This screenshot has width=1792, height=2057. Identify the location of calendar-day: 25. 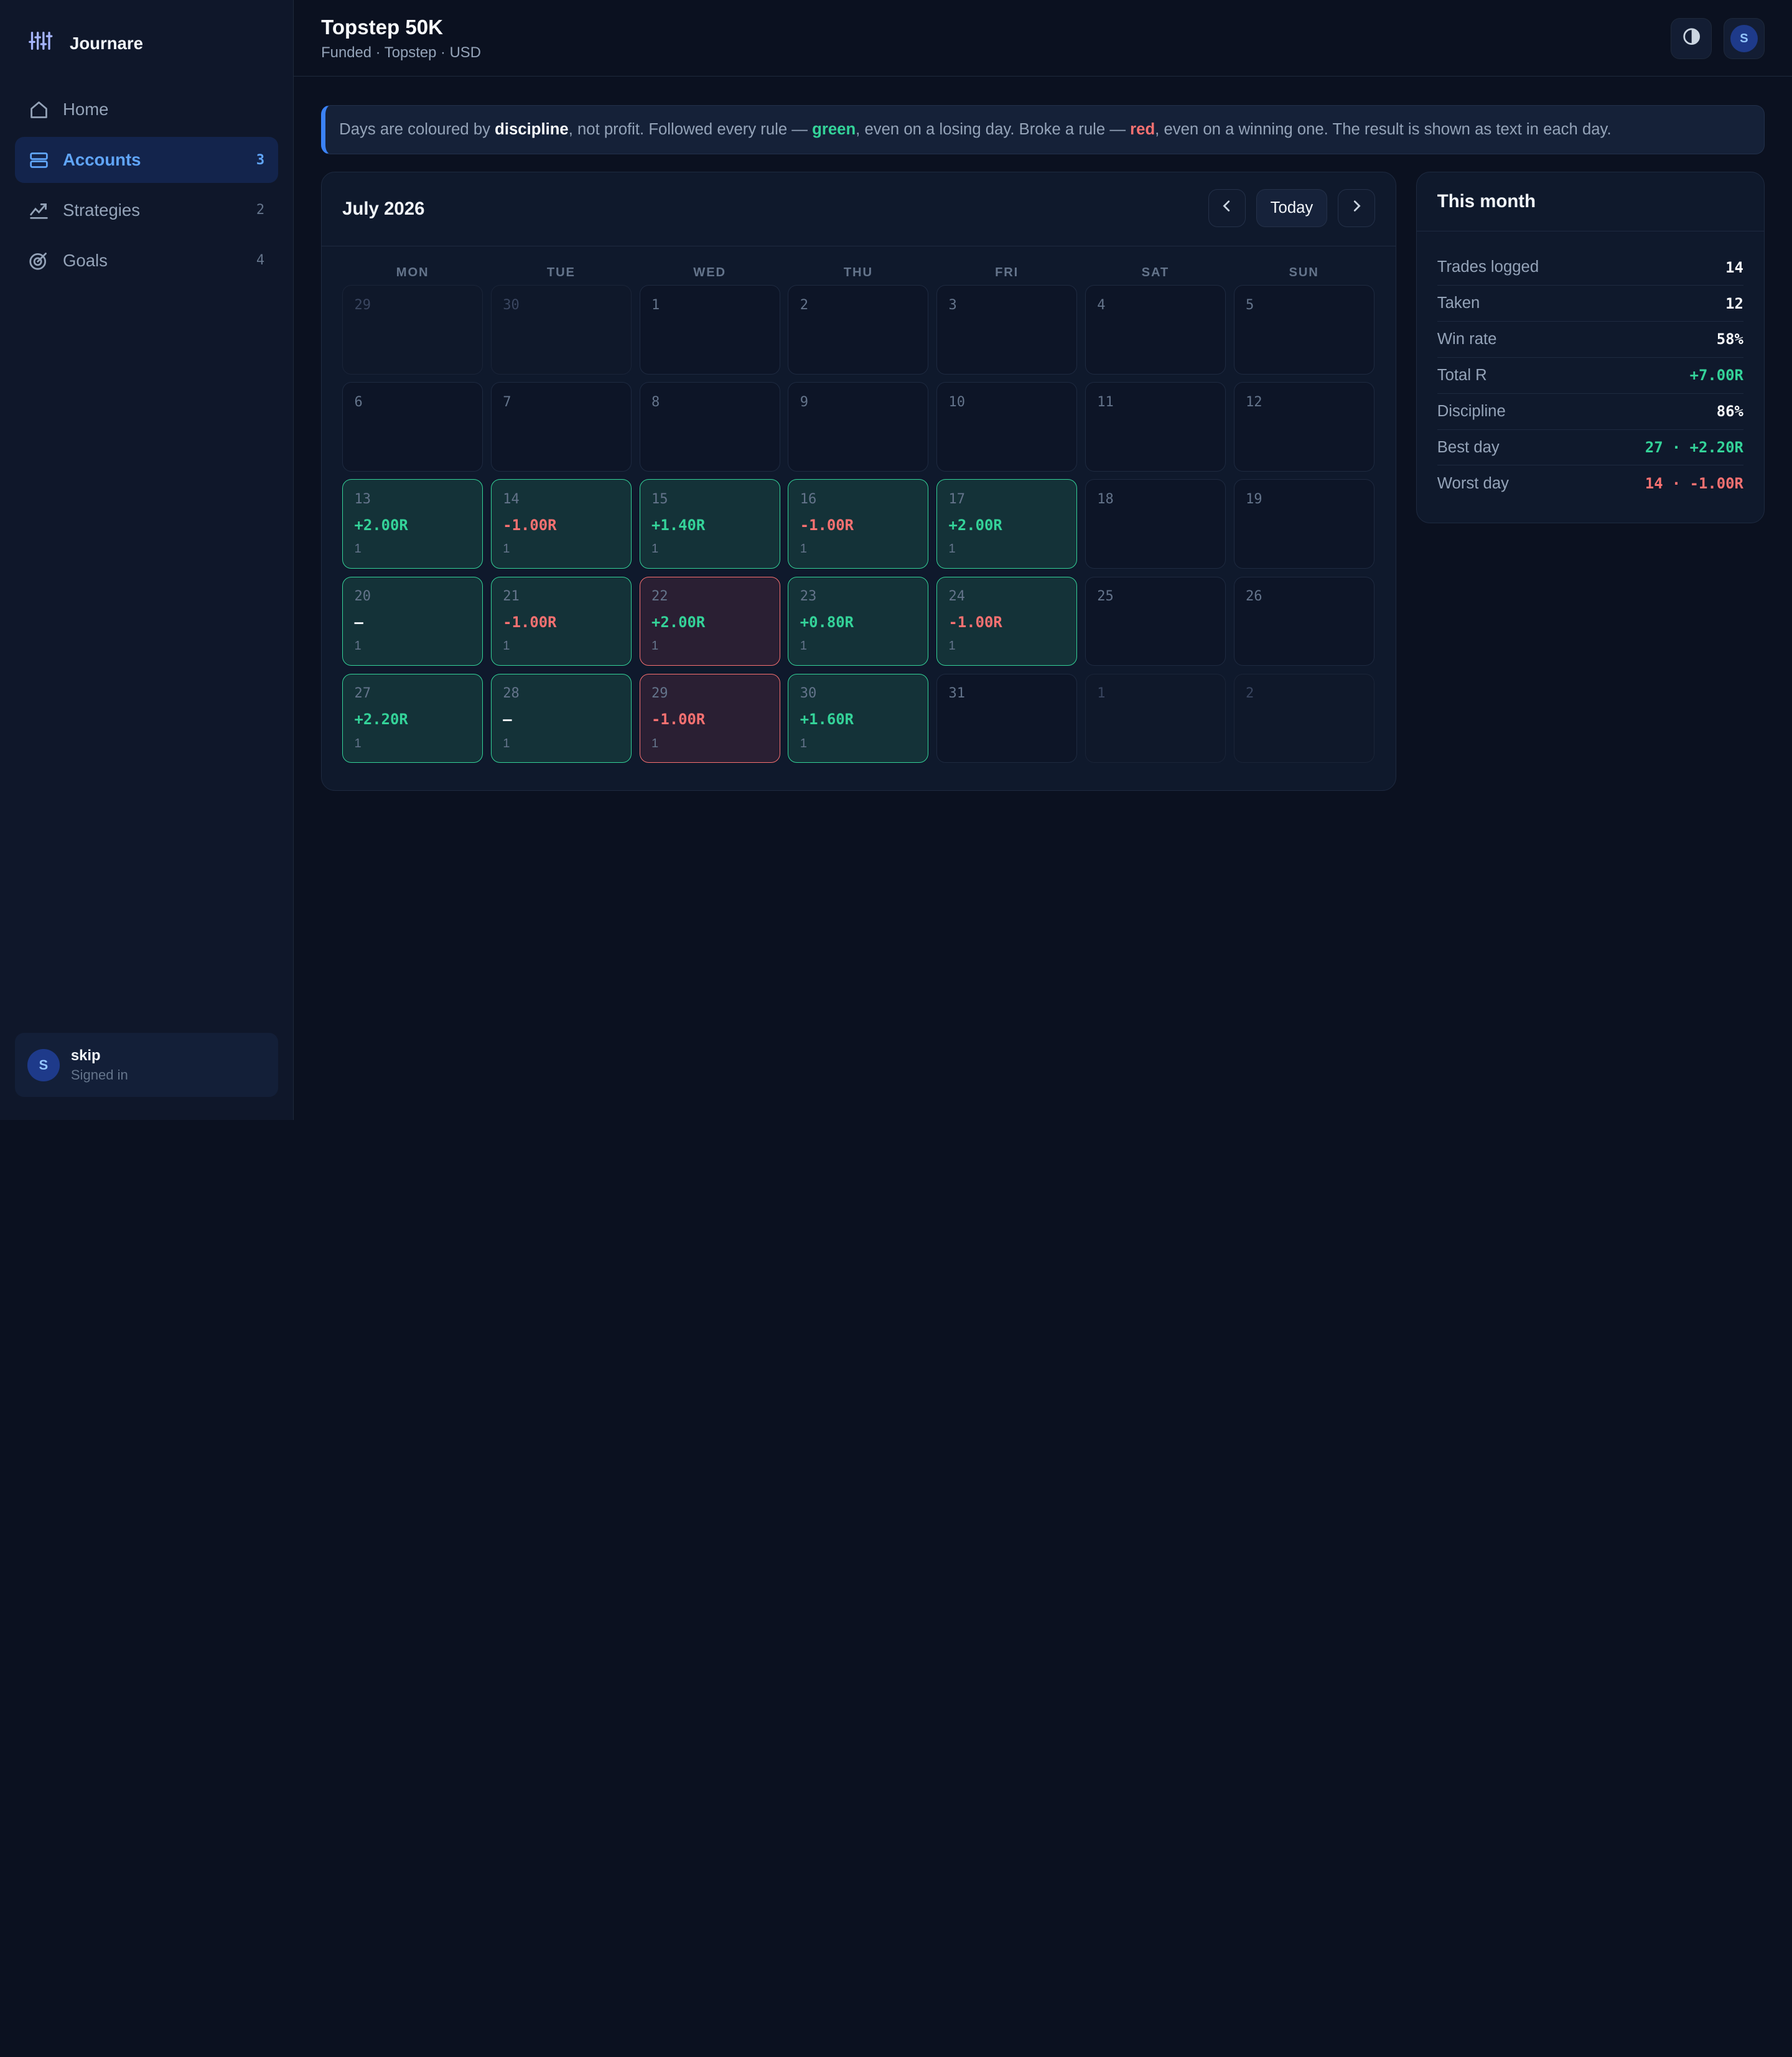
(1155, 621).